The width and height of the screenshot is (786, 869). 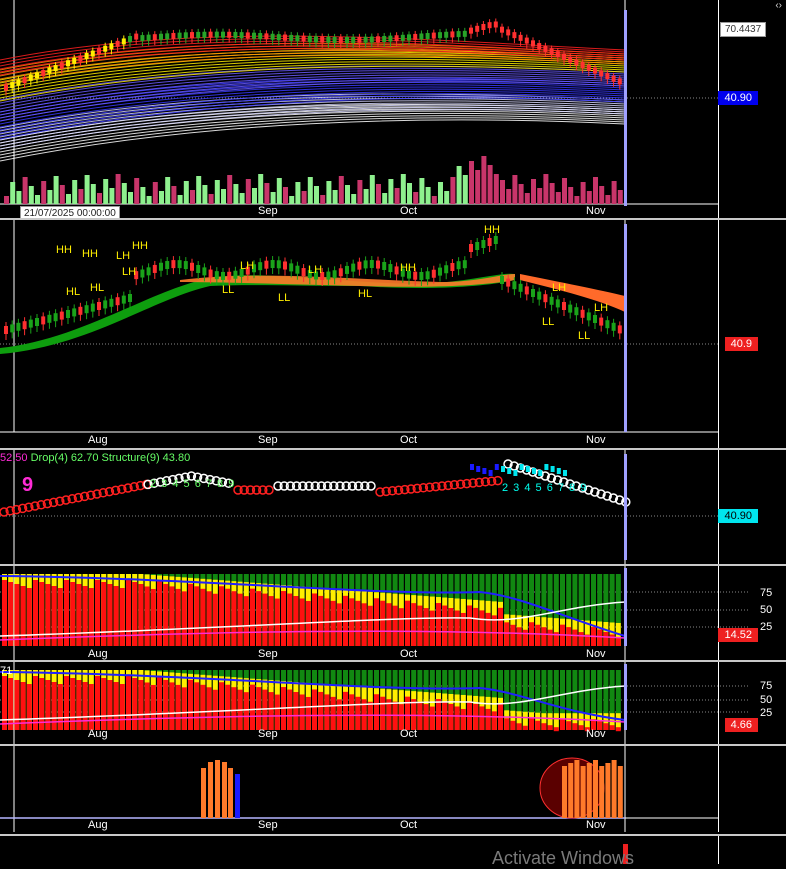 I want to click on month-label-oct: Oct, so click(x=409, y=734).